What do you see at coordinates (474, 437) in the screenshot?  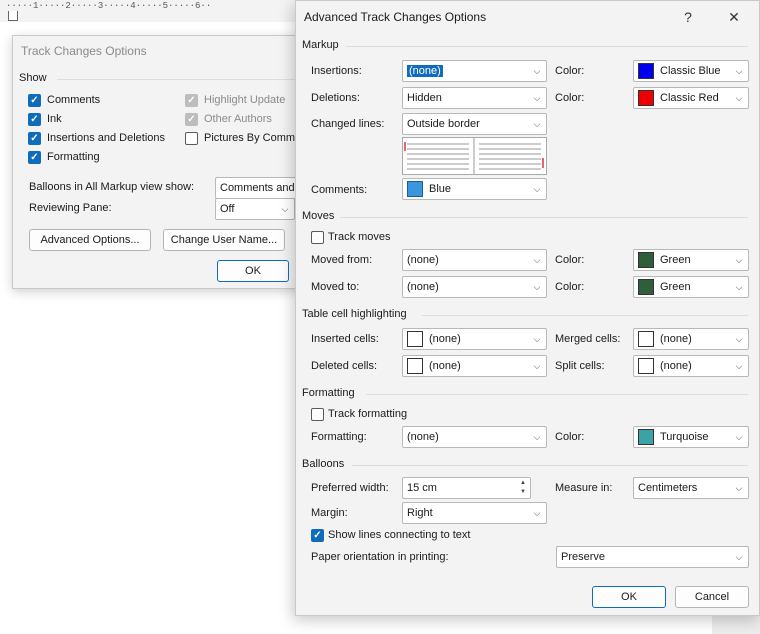 I see `formatting-select: (none) ⌵` at bounding box center [474, 437].